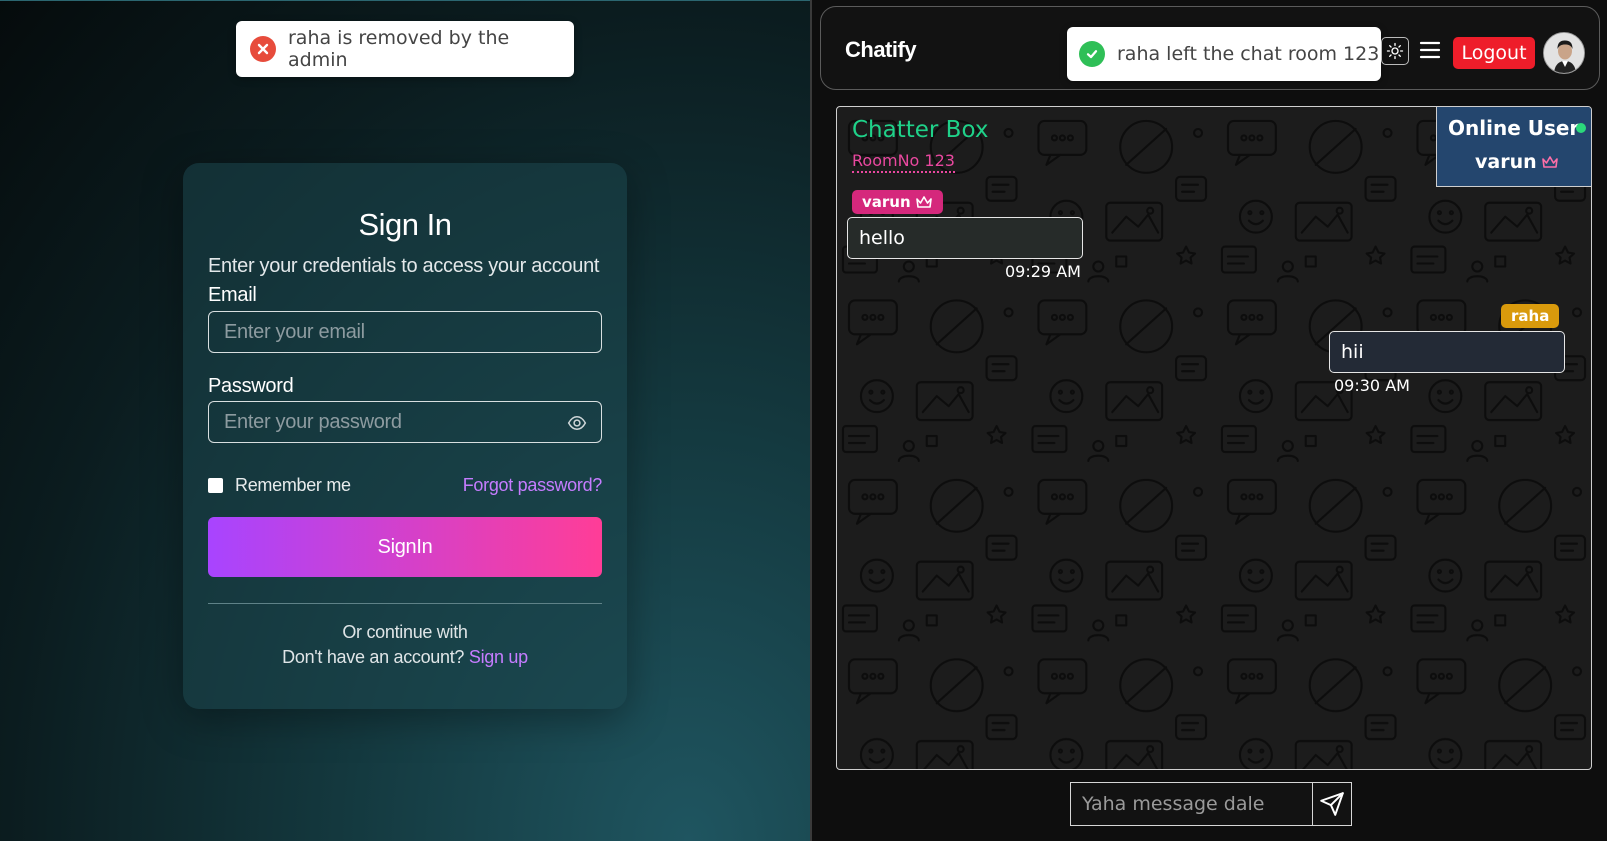 This screenshot has width=1607, height=841. What do you see at coordinates (1447, 352) in the screenshot?
I see `message-bubble: hii` at bounding box center [1447, 352].